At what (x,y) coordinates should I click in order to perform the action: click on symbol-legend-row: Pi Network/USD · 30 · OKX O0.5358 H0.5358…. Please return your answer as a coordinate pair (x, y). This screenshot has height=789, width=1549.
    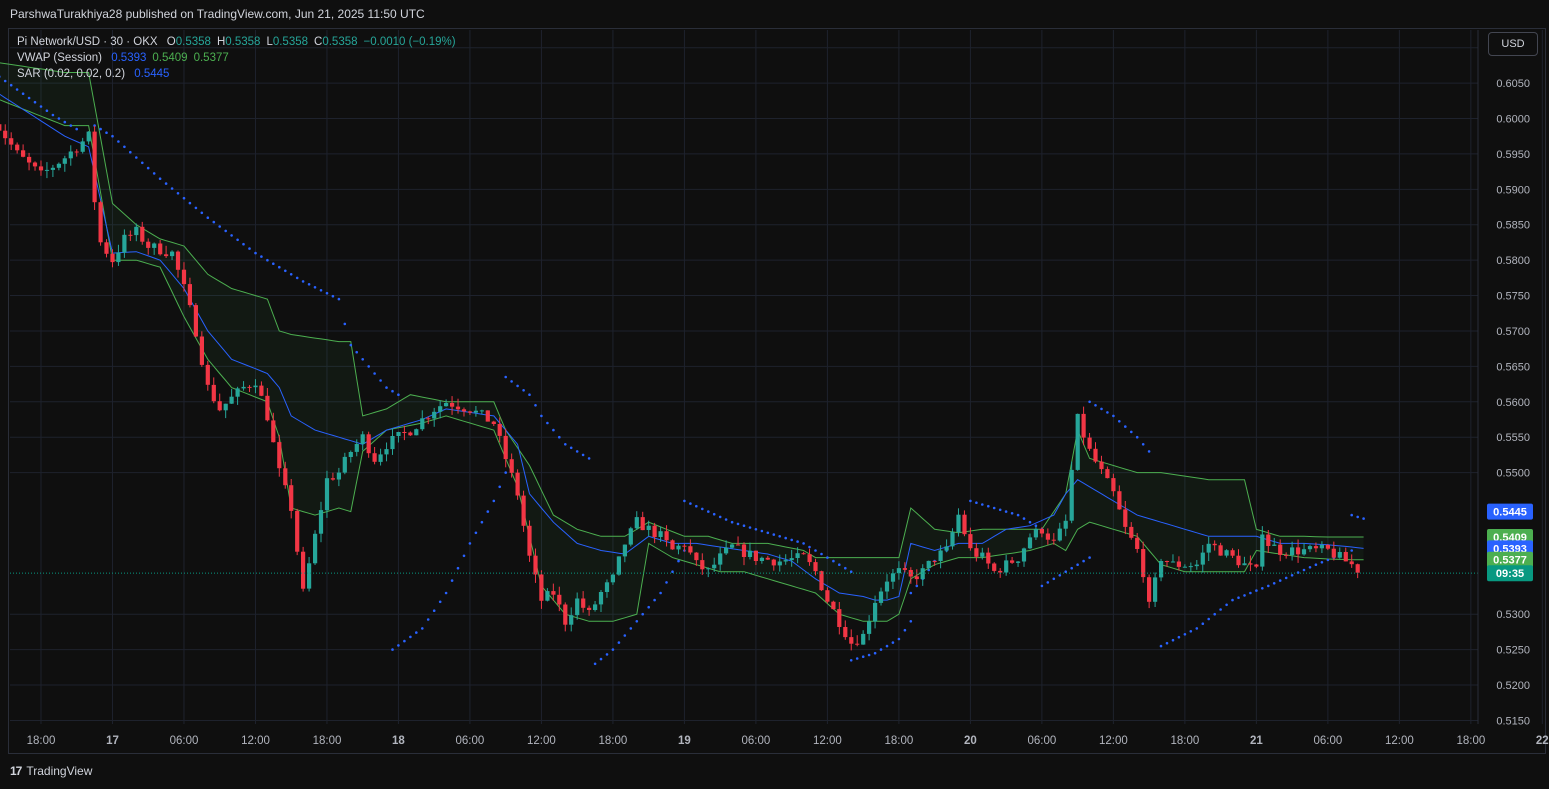
    Looking at the image, I should click on (239, 42).